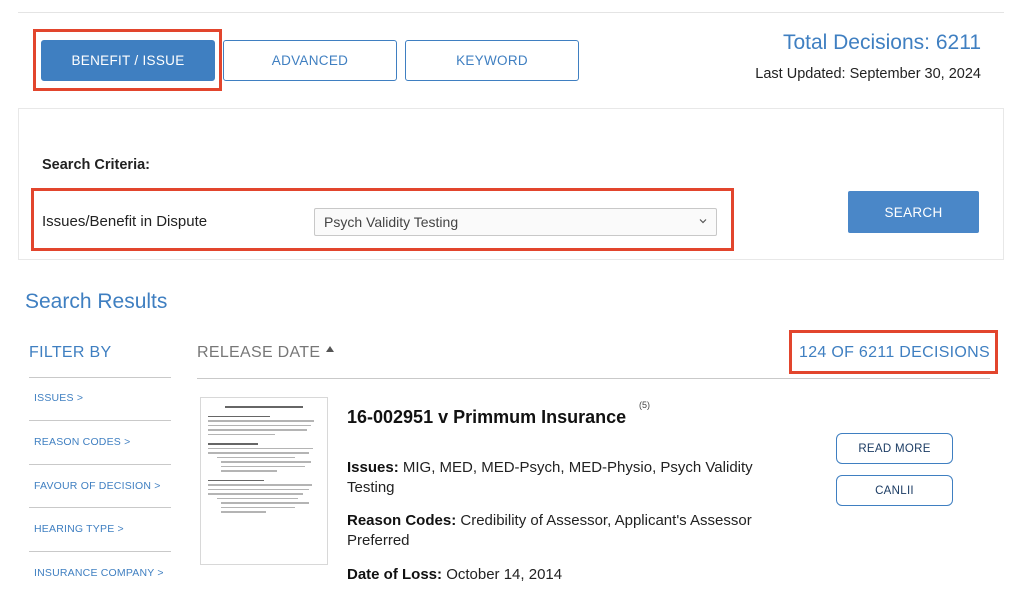 The width and height of the screenshot is (1024, 592). Describe the element at coordinates (402, 520) in the screenshot. I see `reason-codes-label: Reason Codes:` at that location.